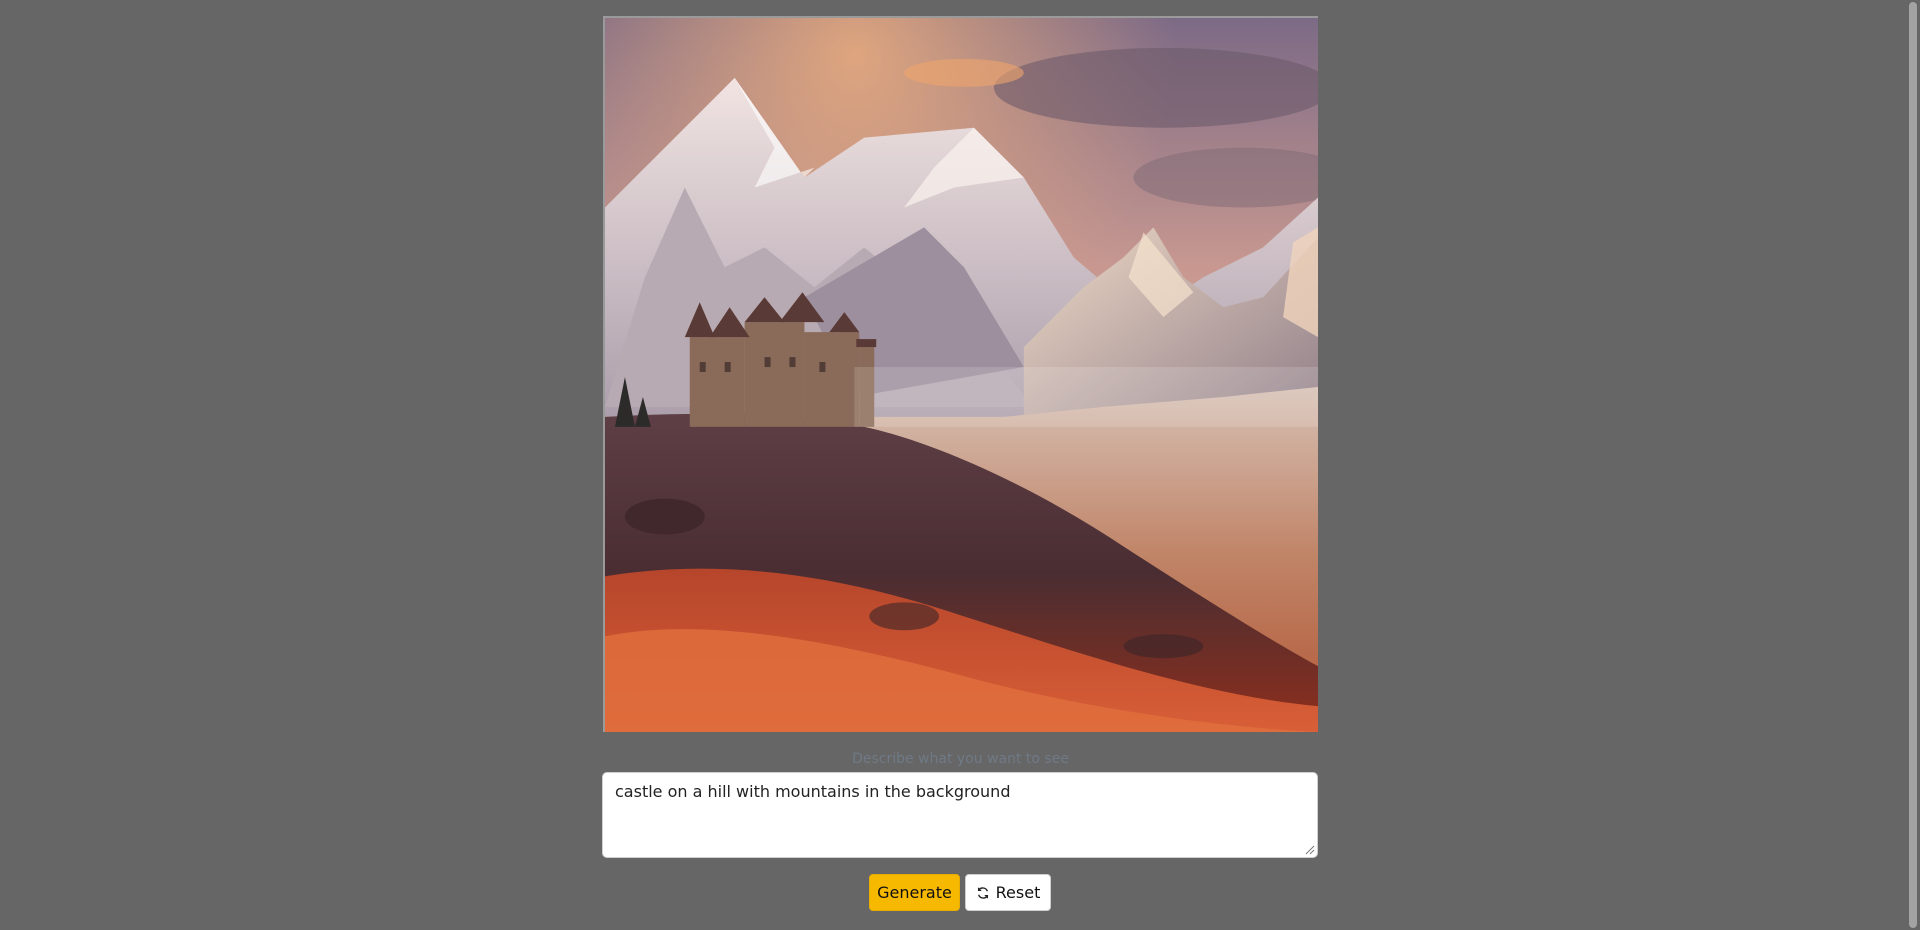 The height and width of the screenshot is (930, 1920). I want to click on resize-handle-icon, so click(1310, 850).